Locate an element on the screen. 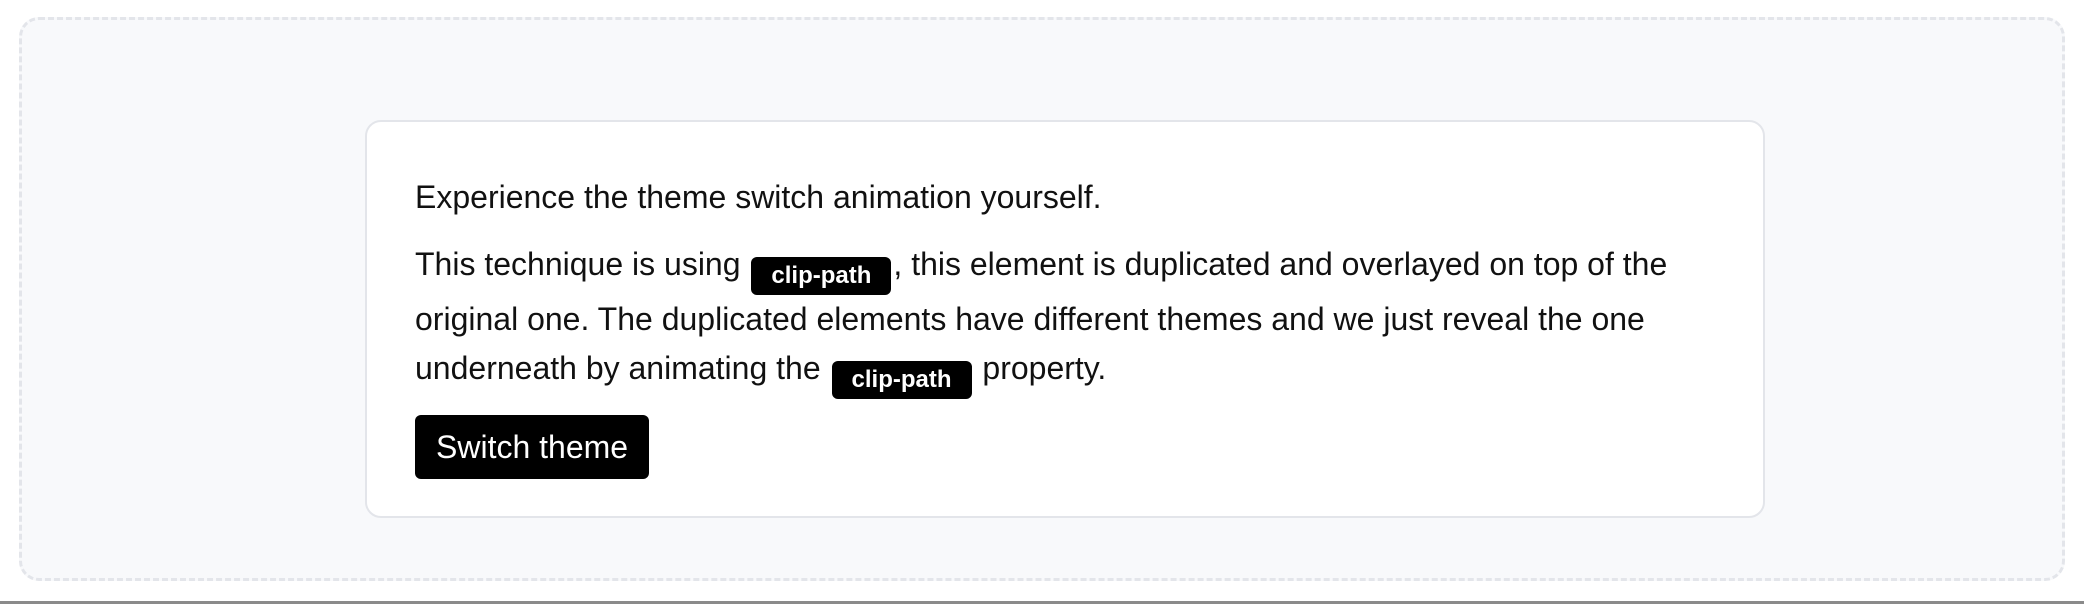  code-chip-clip-path-2: clip-path is located at coordinates (901, 379).